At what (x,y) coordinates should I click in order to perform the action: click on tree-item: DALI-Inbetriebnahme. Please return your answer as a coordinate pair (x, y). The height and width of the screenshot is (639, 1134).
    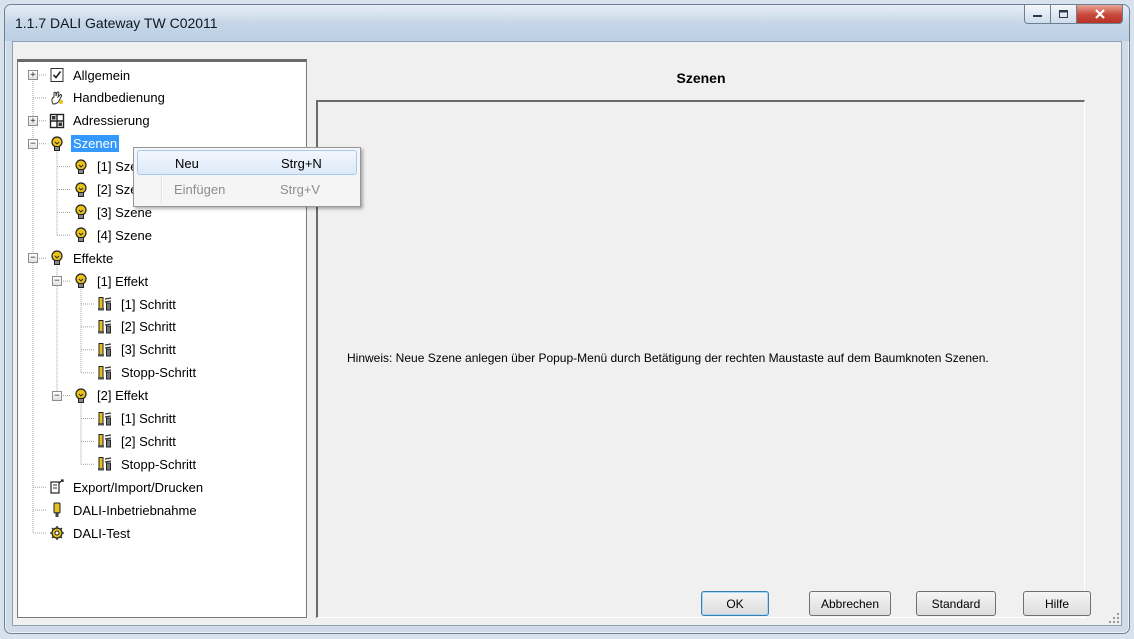
    Looking at the image, I should click on (123, 510).